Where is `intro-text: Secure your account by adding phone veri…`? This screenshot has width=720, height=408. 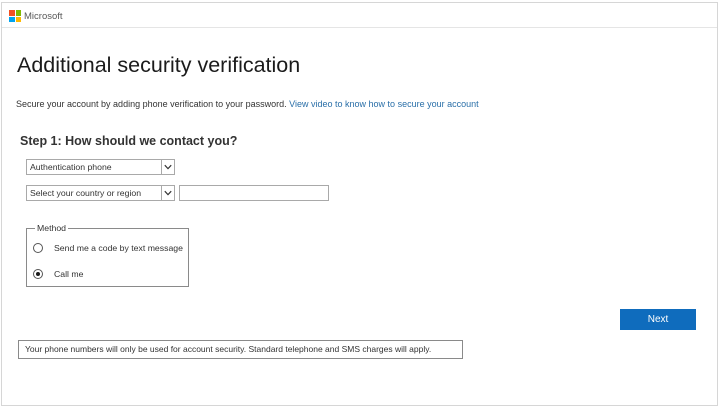 intro-text: Secure your account by adding phone veri… is located at coordinates (247, 104).